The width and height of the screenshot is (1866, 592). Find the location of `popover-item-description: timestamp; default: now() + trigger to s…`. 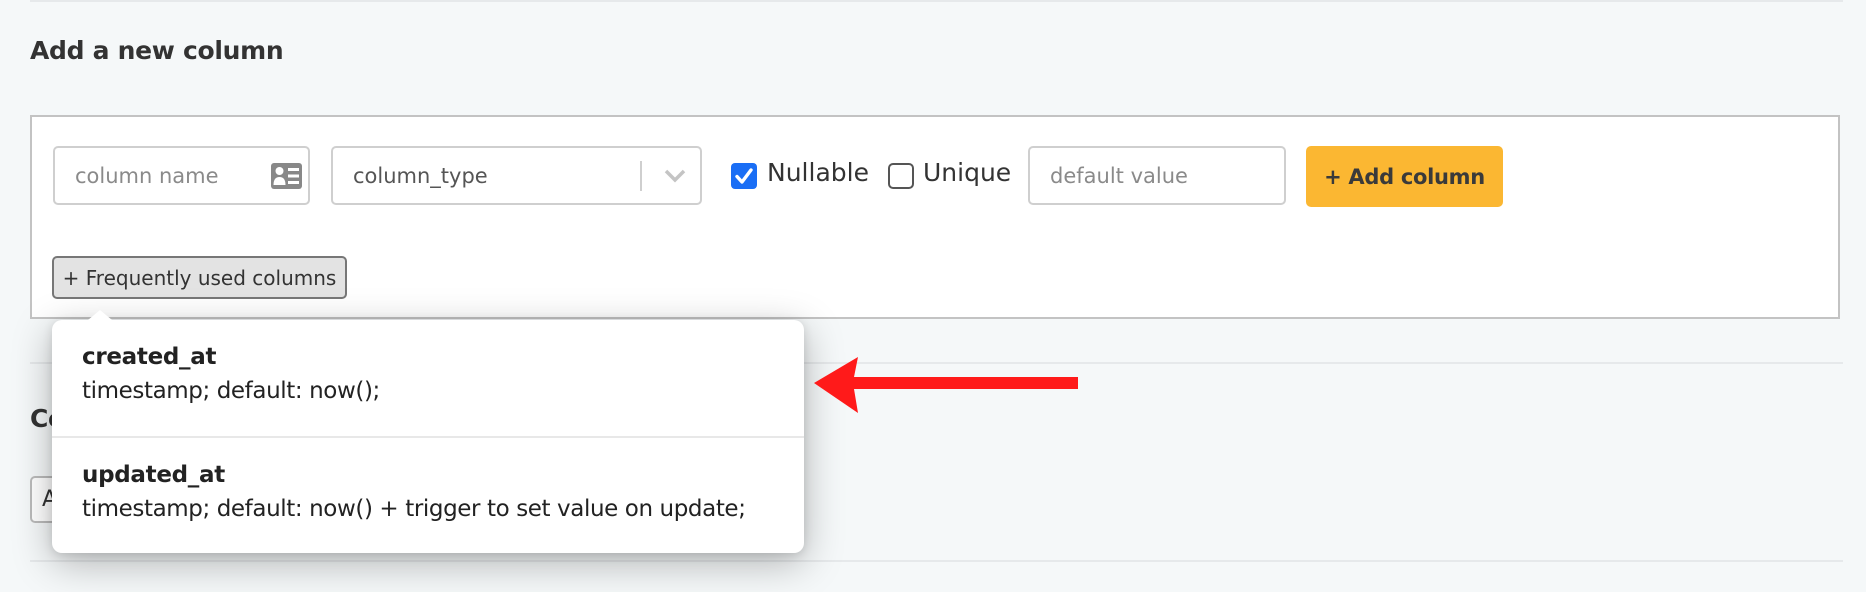

popover-item-description: timestamp; default: now() + trigger to s… is located at coordinates (414, 509).